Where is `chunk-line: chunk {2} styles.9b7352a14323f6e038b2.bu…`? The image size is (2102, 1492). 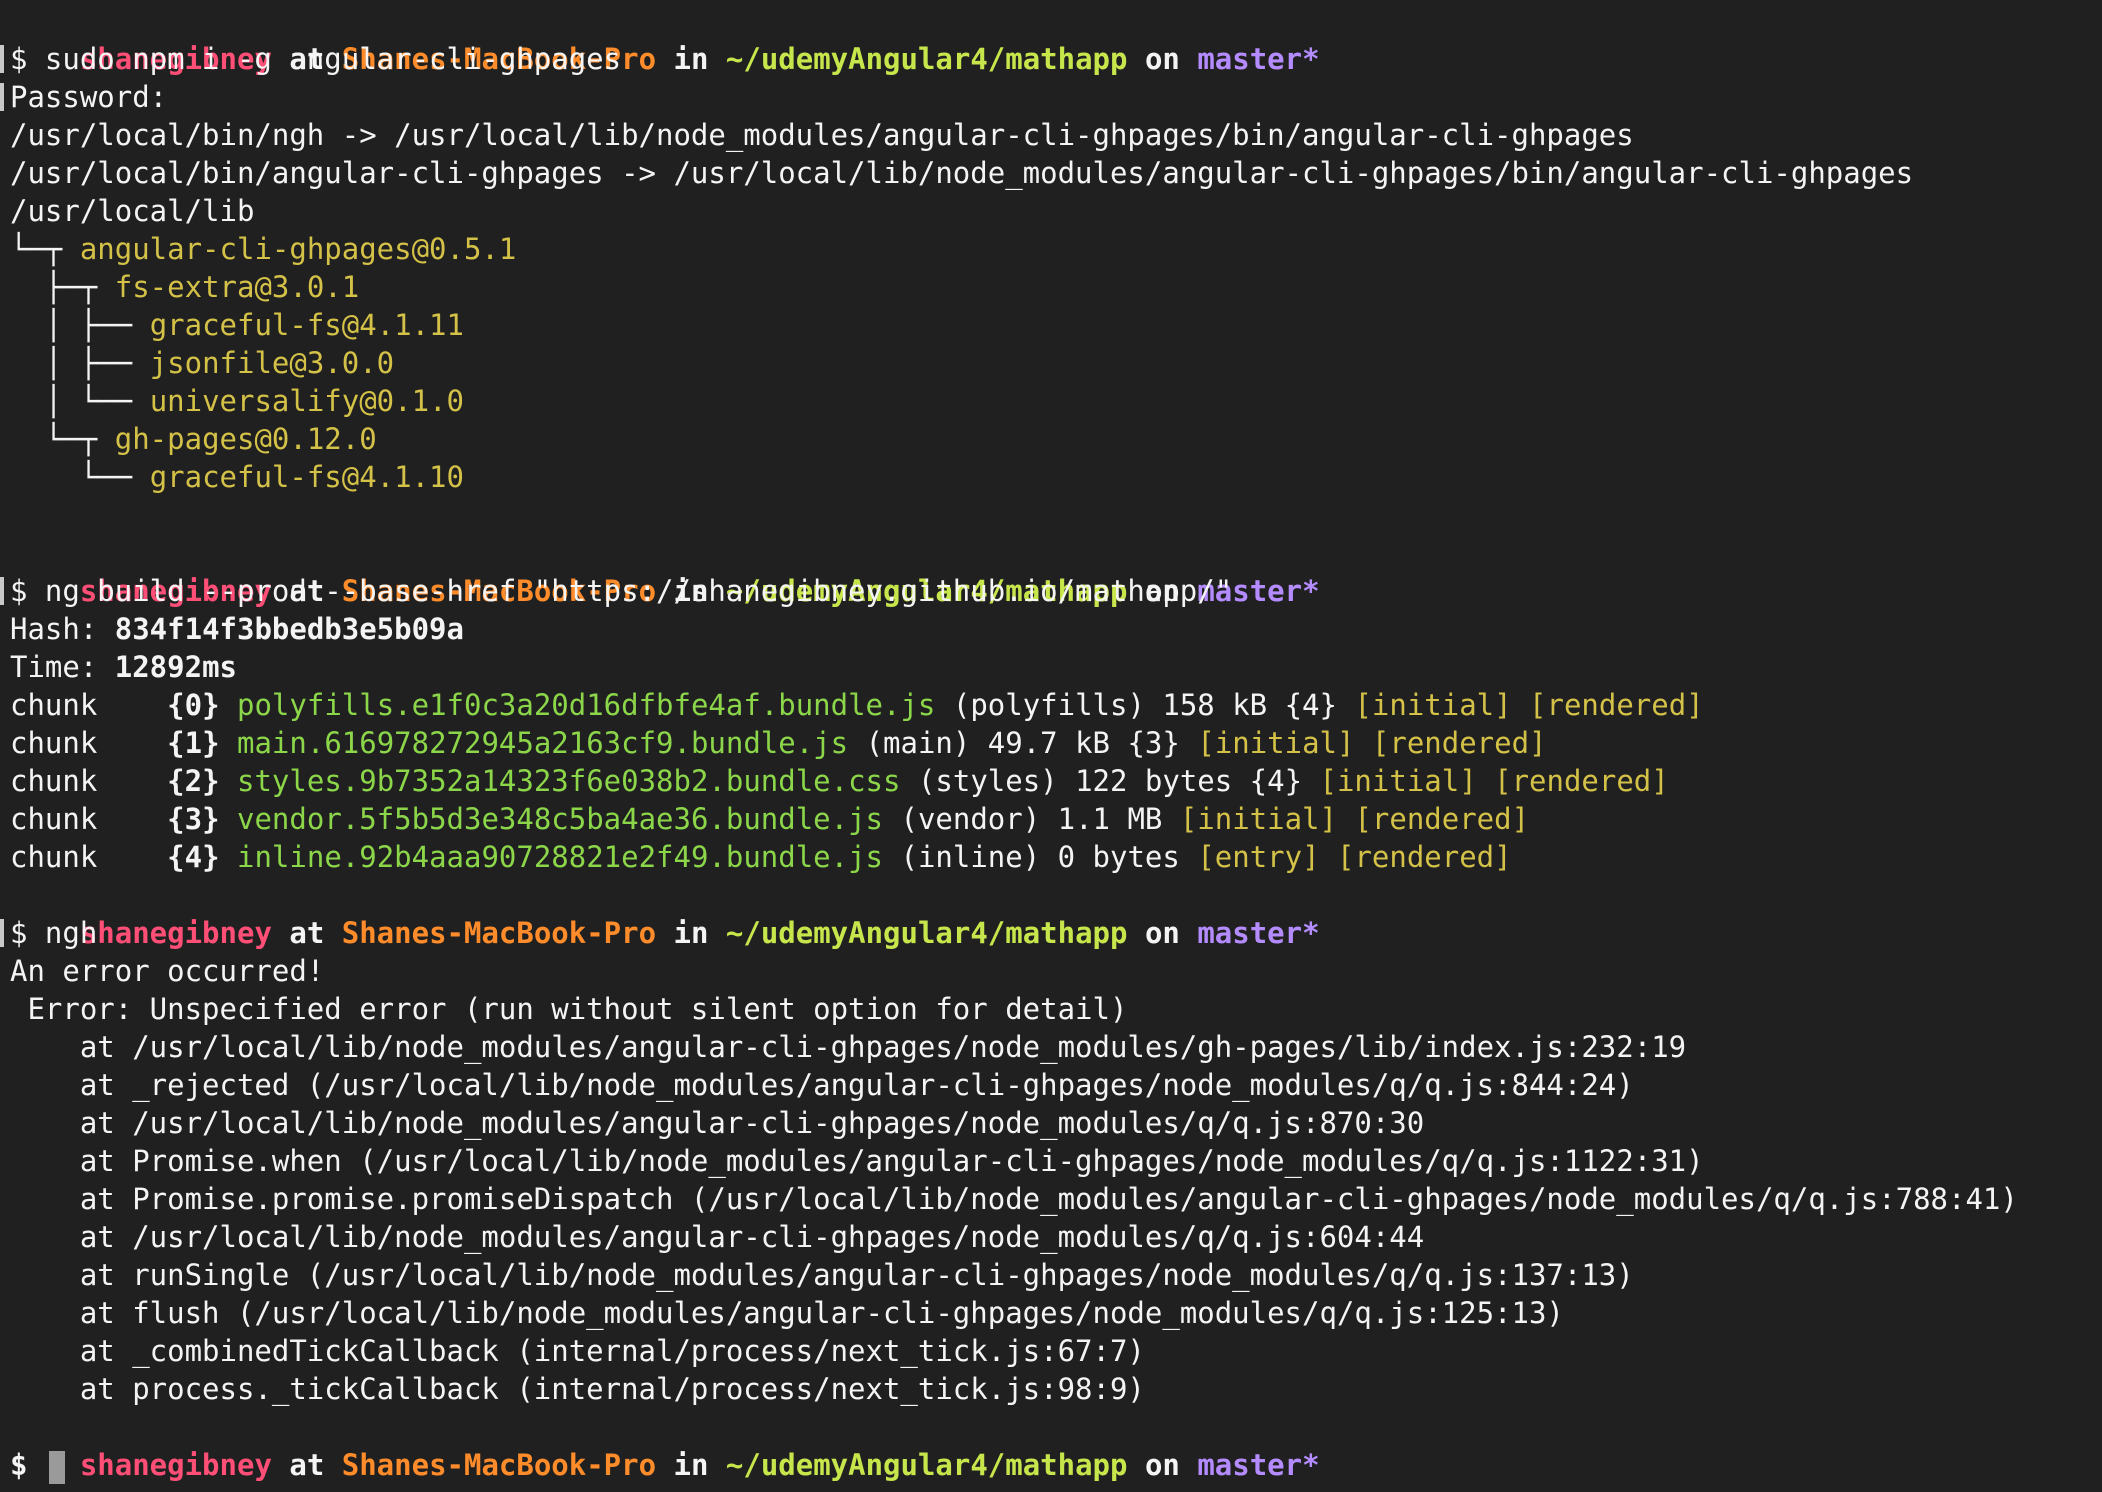
chunk-line: chunk {2} styles.9b7352a14323f6e038b2.bu… is located at coordinates (839, 781).